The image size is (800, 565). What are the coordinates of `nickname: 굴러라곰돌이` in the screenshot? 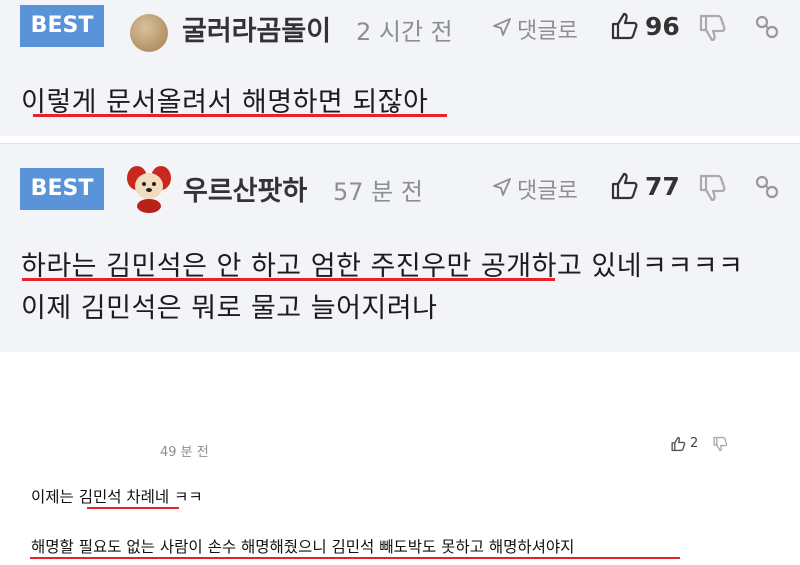 It's located at (256, 28).